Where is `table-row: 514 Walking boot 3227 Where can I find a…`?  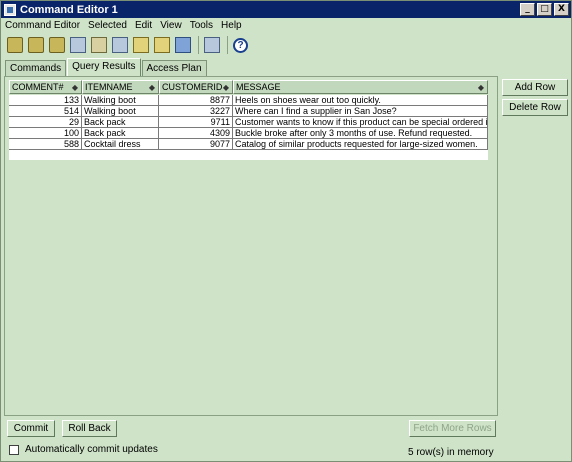 table-row: 514 Walking boot 3227 Where can I find a… is located at coordinates (248, 111).